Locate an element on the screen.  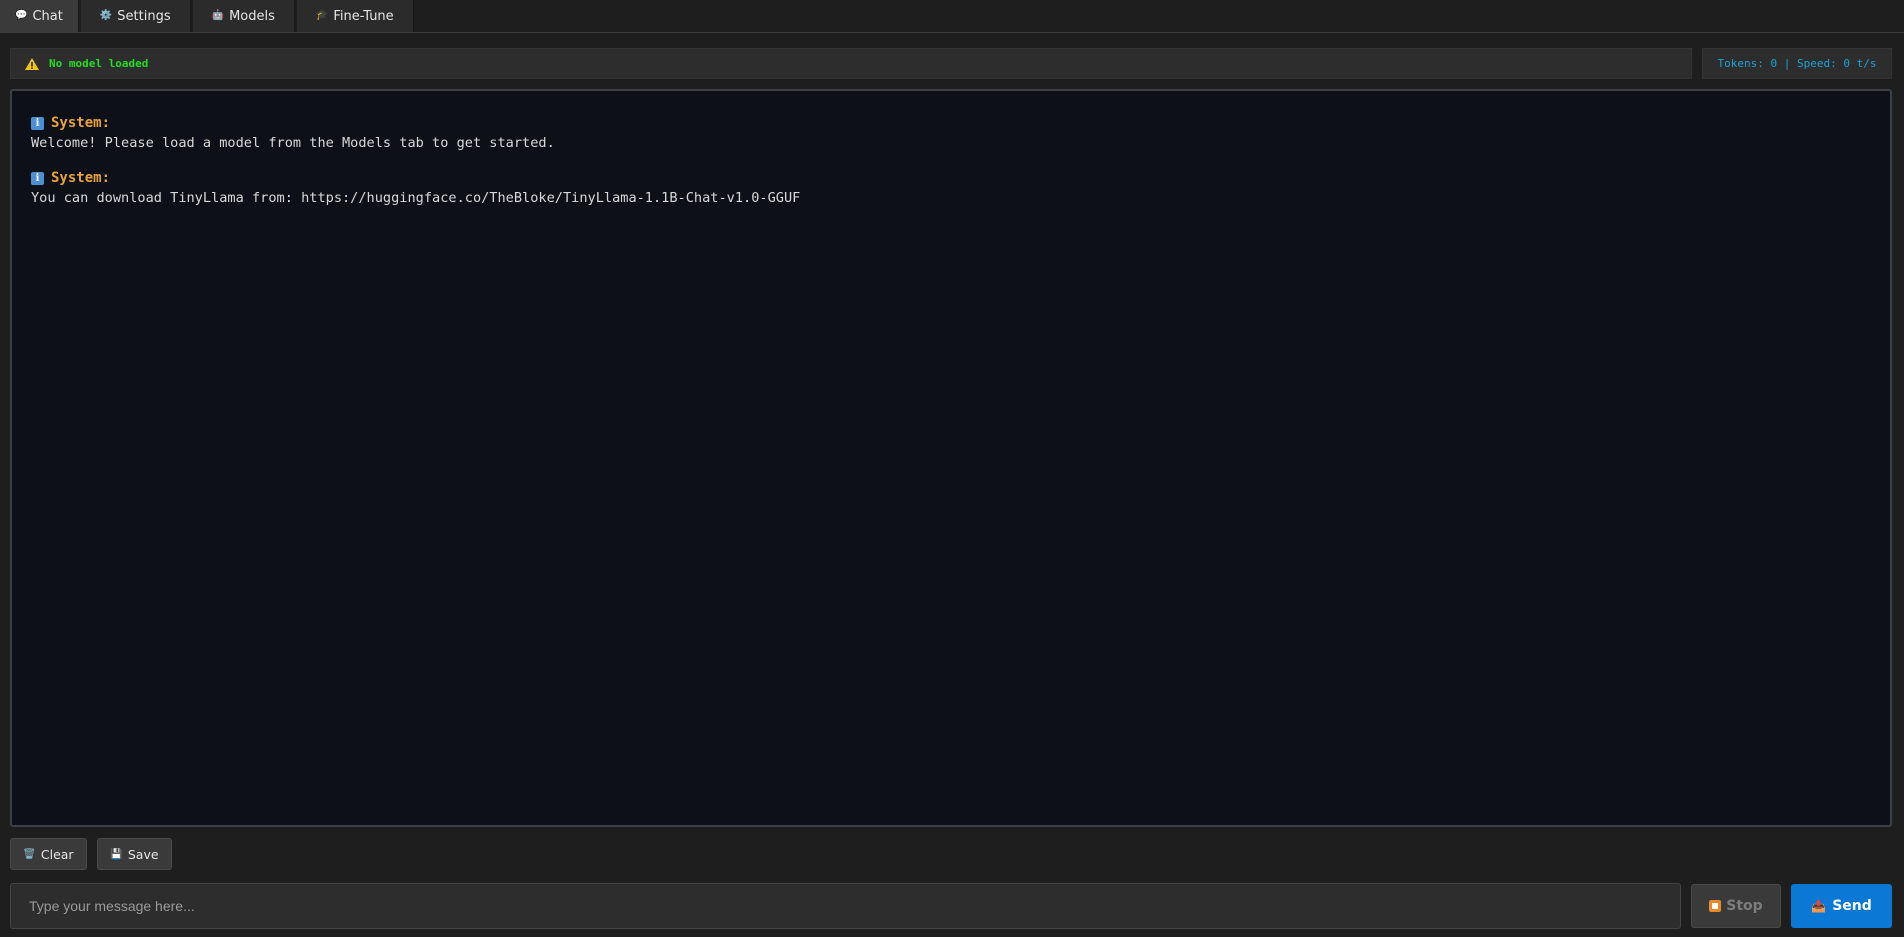
robot-icon: 🤖 is located at coordinates (218, 15).